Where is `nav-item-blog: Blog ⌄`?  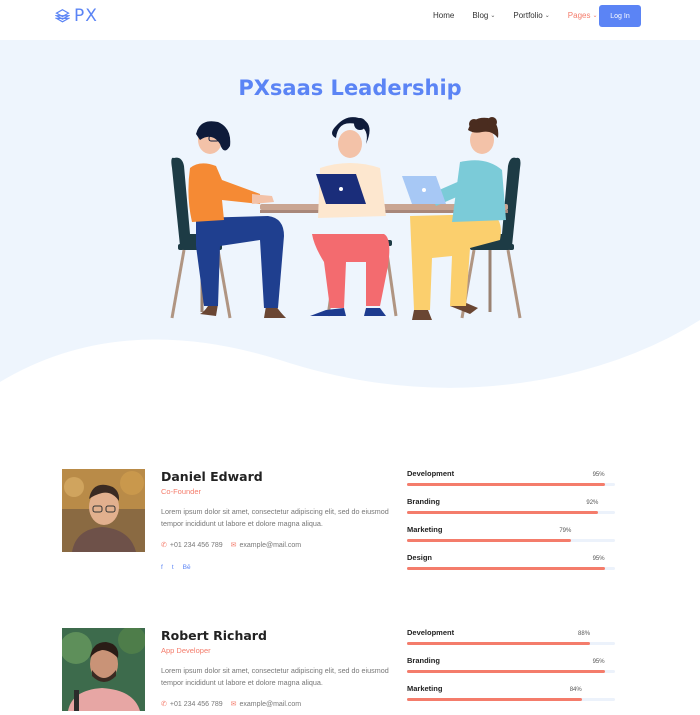 nav-item-blog: Blog ⌄ is located at coordinates (483, 16).